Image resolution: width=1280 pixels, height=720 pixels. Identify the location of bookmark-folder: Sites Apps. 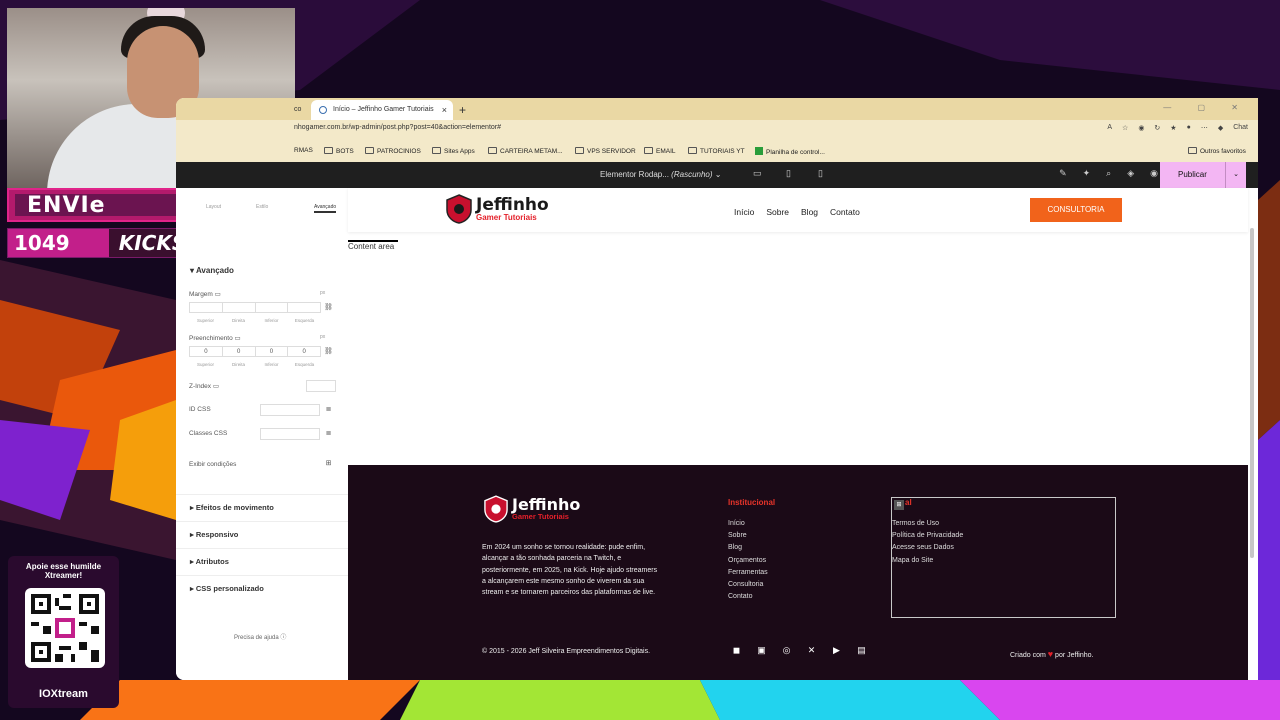
(453, 151).